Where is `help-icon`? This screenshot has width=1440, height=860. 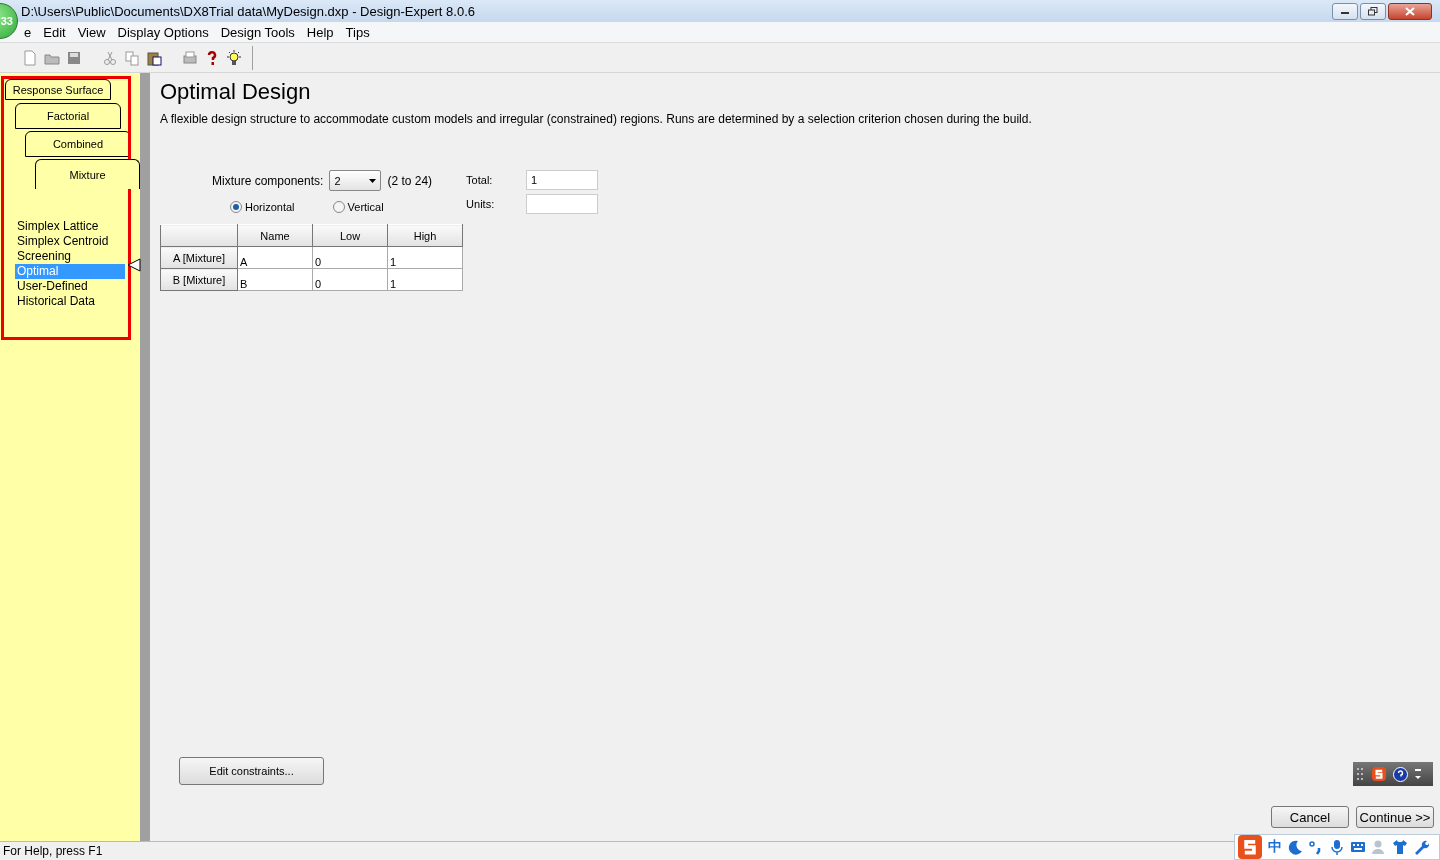 help-icon is located at coordinates (1400, 774).